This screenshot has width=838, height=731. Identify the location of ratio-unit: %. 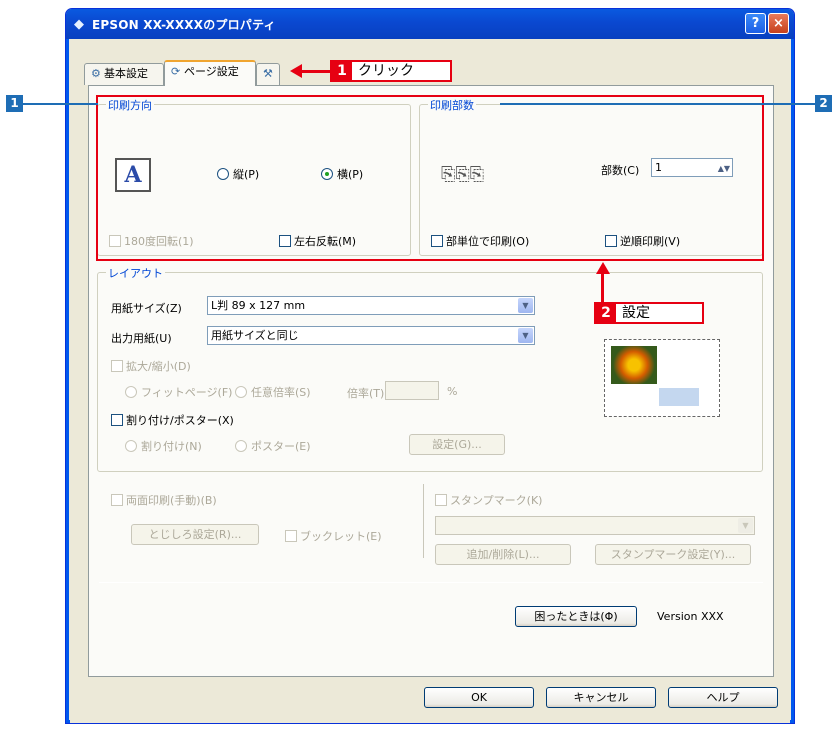
(452, 391).